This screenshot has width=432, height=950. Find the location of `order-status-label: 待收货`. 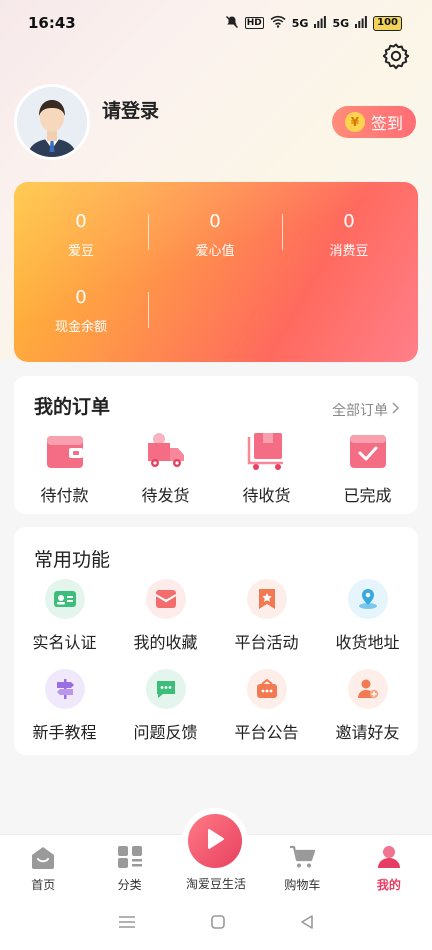

order-status-label: 待收货 is located at coordinates (266, 495).